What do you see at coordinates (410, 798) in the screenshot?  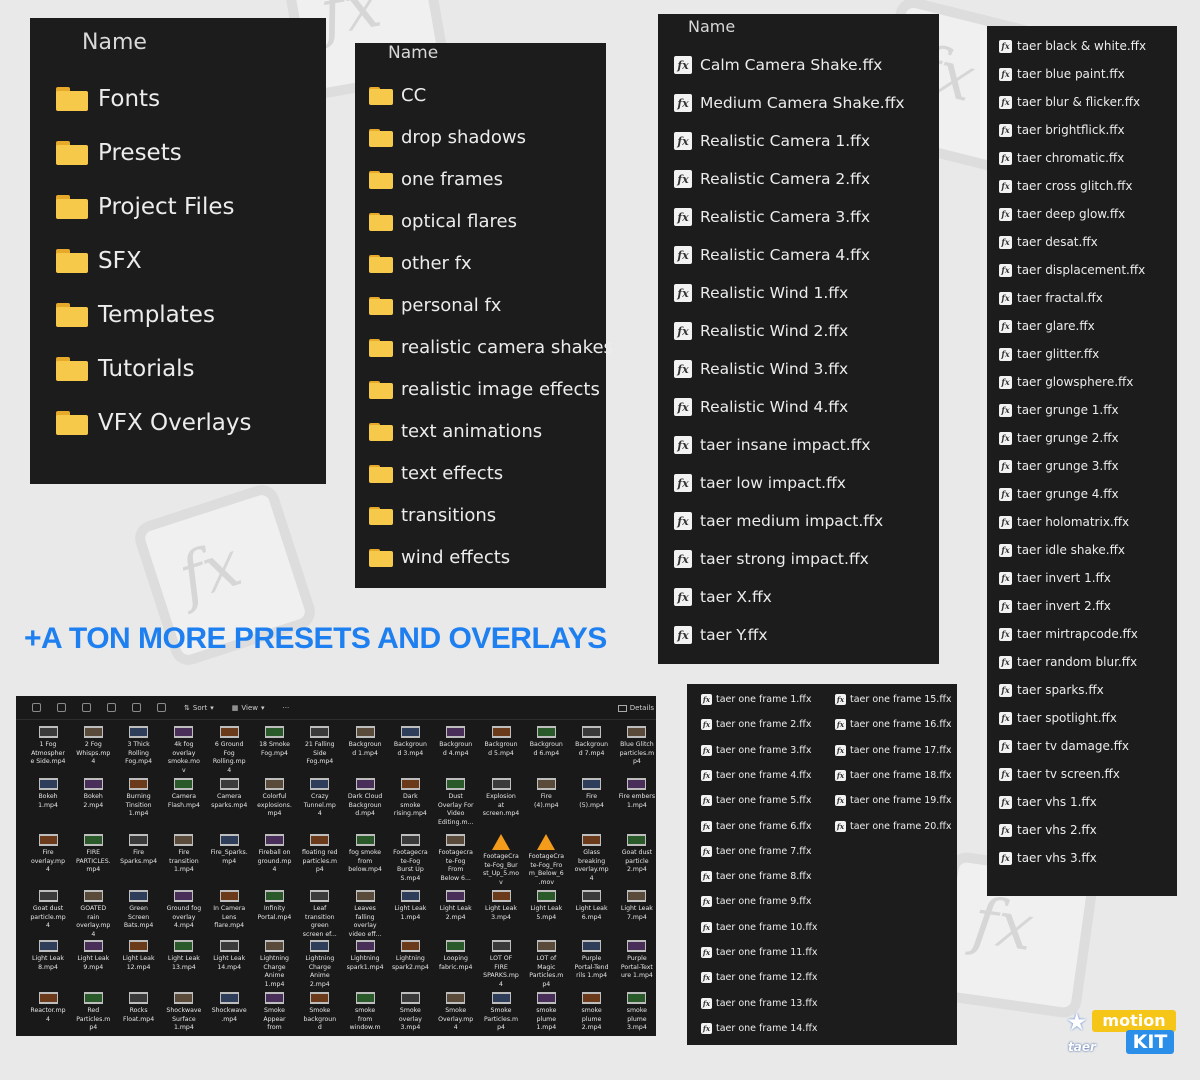 I see `video-file-tile: Dark smoke rising.mp4` at bounding box center [410, 798].